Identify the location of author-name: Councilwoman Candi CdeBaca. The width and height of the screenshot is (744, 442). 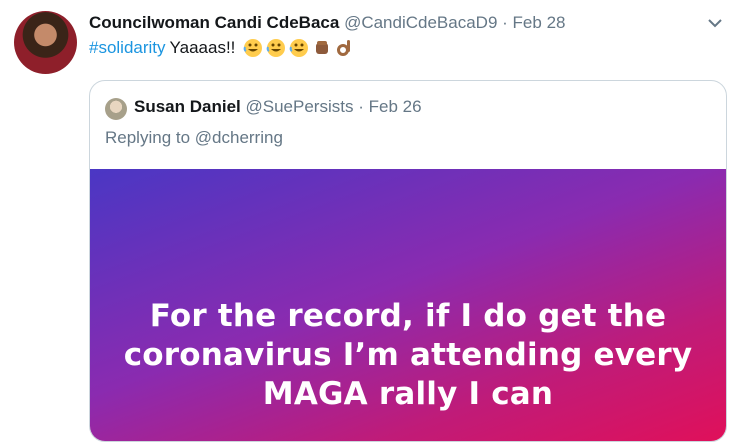
(214, 22).